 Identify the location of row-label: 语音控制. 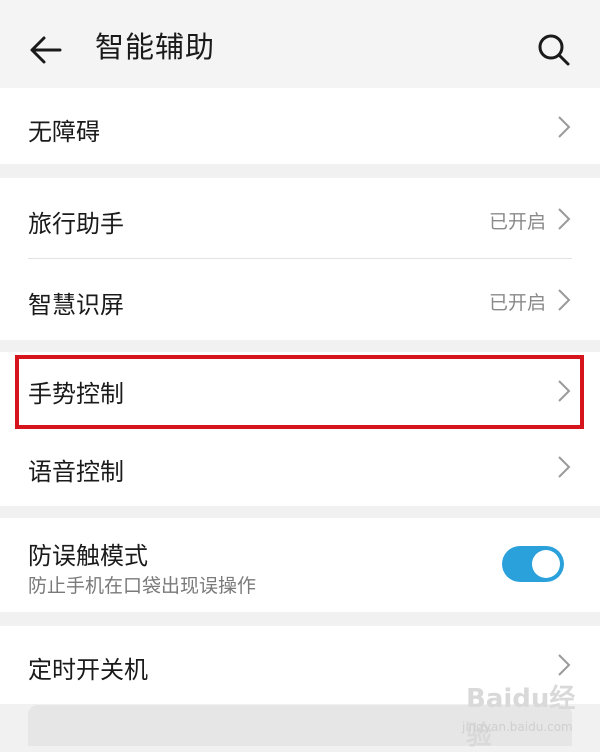
(76, 472).